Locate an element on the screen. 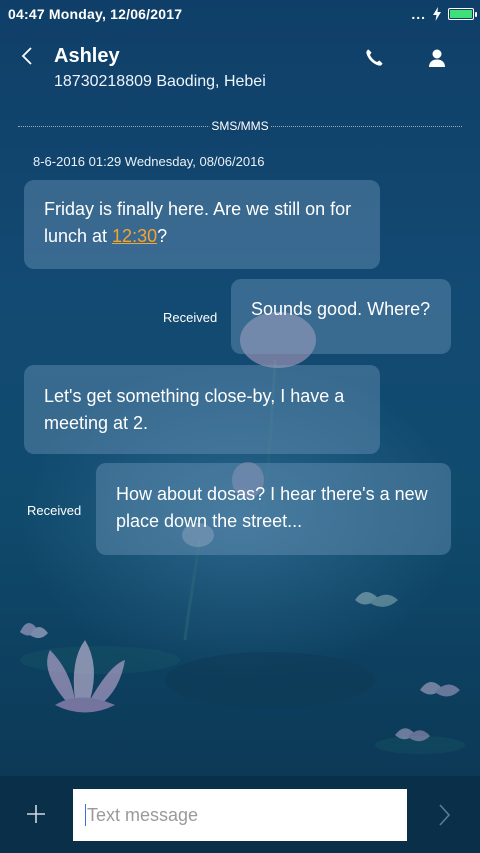  phone-icon is located at coordinates (374, 58).